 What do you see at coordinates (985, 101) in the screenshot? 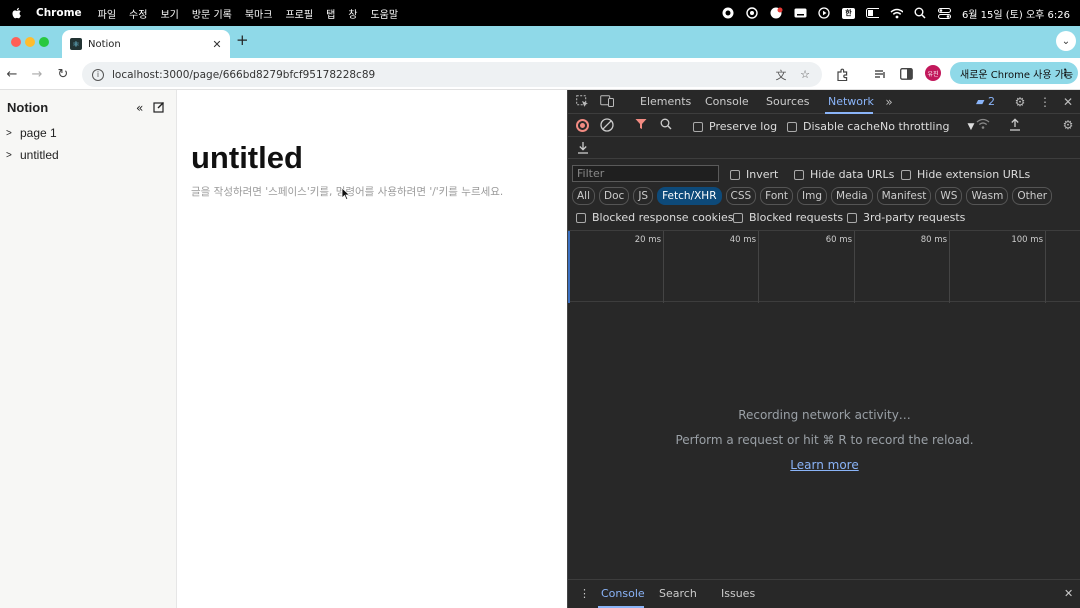
I see `issues-badge: ▰ 2` at bounding box center [985, 101].